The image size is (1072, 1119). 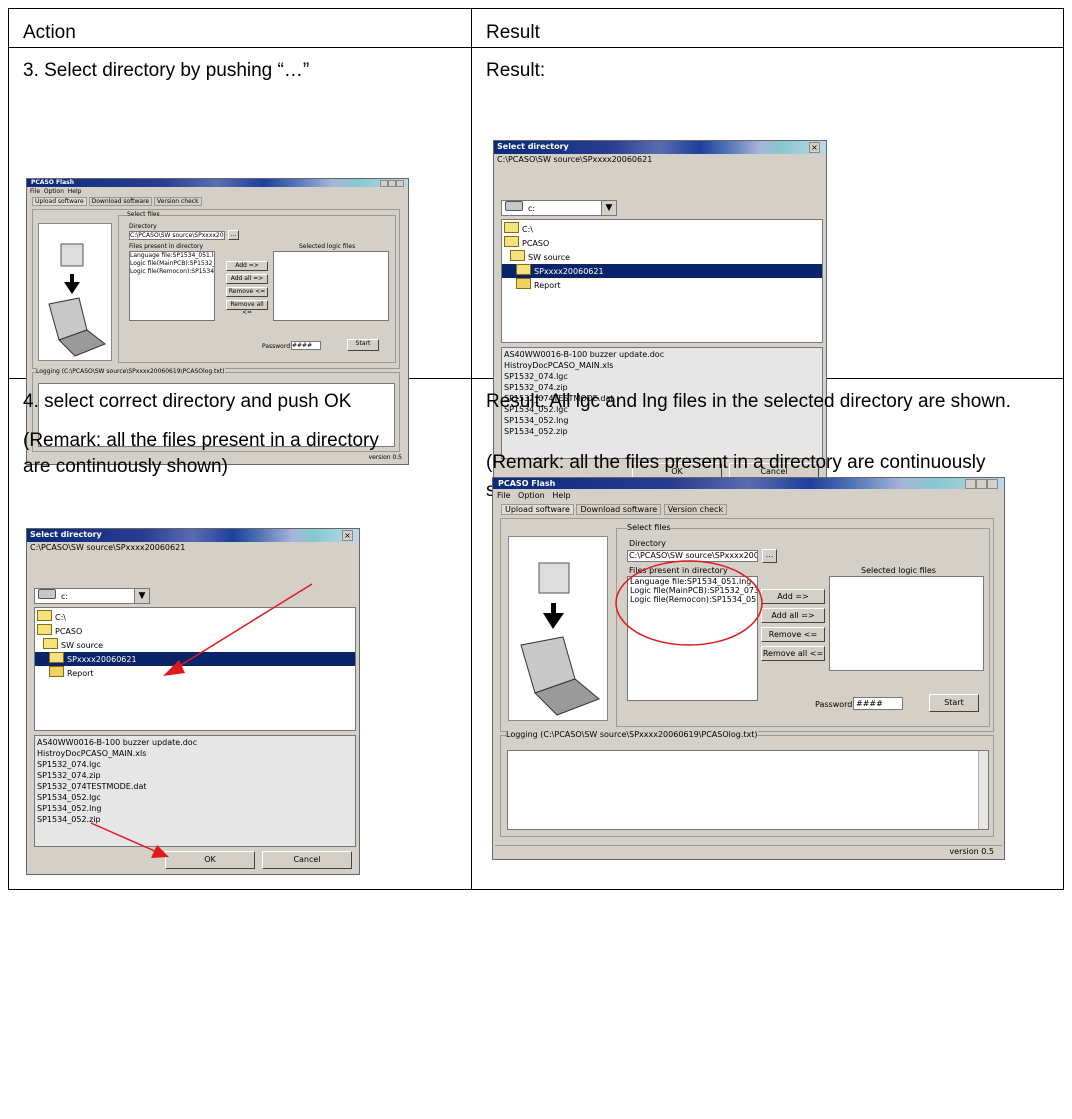 What do you see at coordinates (143, 215) in the screenshot?
I see `select-files-label: Select files` at bounding box center [143, 215].